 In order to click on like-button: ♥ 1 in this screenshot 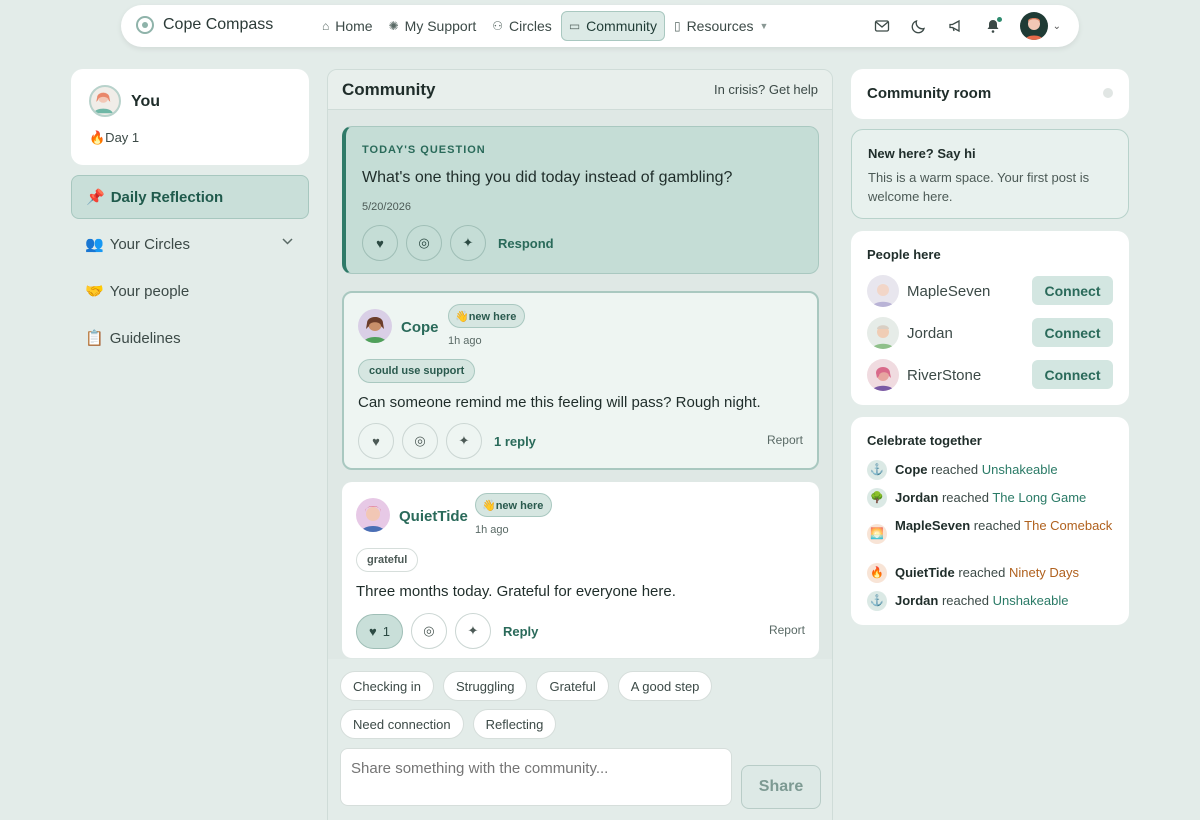, I will do `click(379, 631)`.